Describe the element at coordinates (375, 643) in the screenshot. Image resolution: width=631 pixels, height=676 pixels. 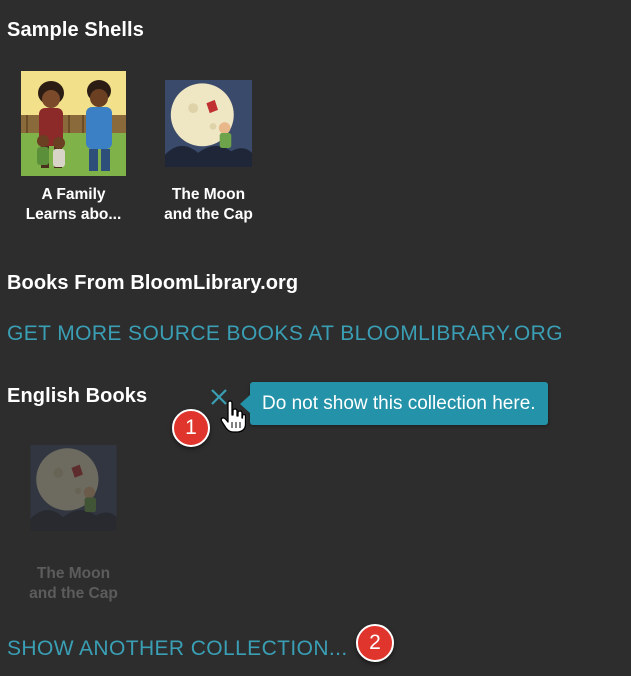
I see `callout-badge-2: 2` at that location.